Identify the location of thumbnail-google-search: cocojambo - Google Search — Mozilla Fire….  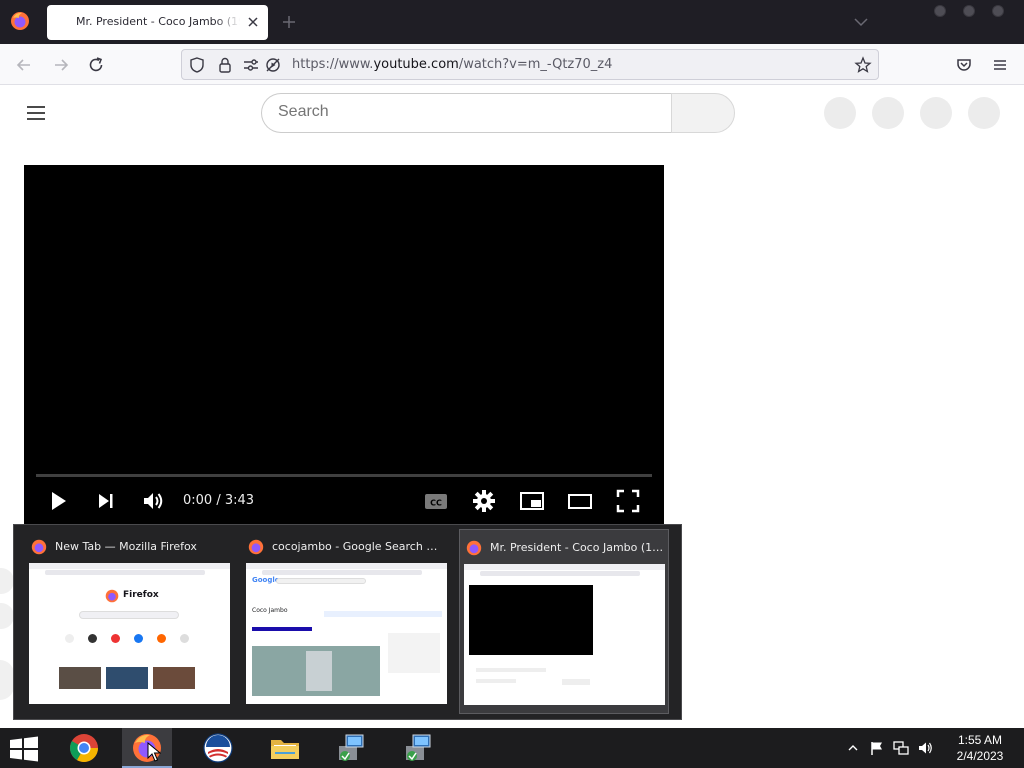
(347, 621).